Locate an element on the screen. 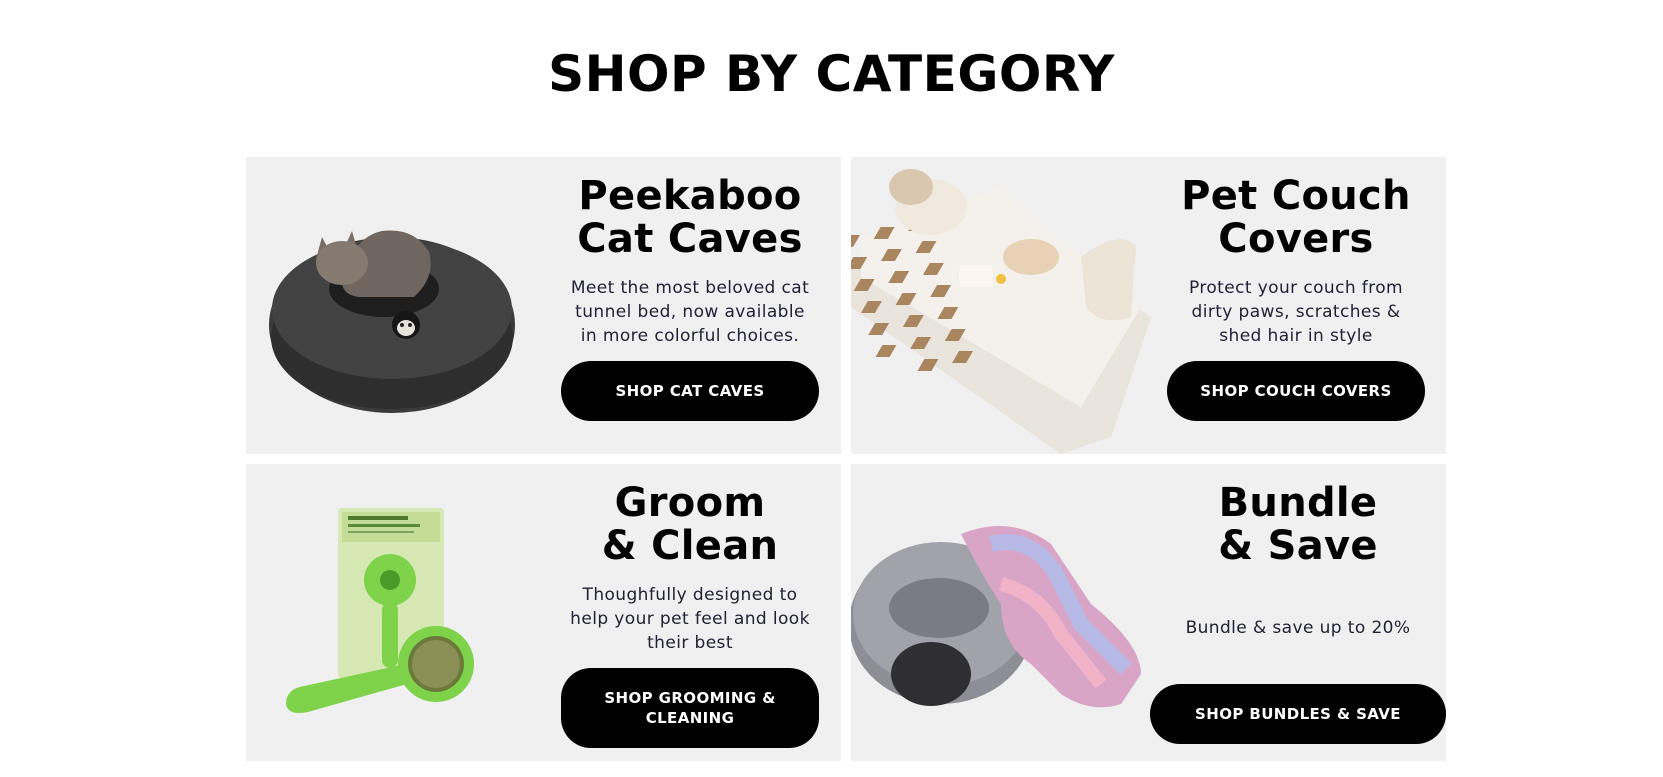 Image resolution: width=1663 pixels, height=777 pixels. category-title-line1: Bundle is located at coordinates (1298, 503).